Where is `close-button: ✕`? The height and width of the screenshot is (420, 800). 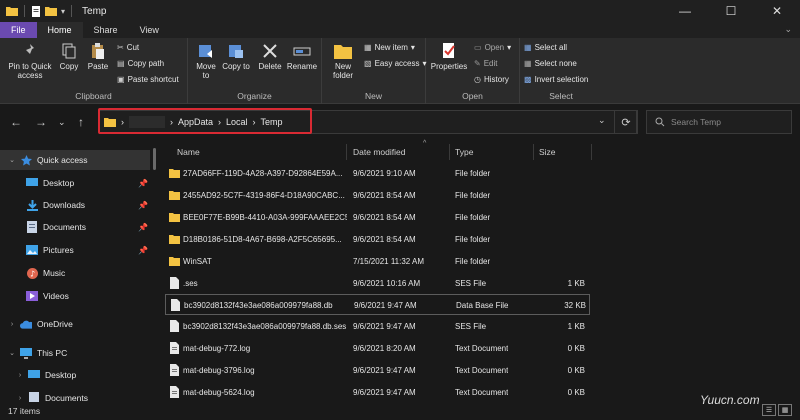 close-button: ✕ is located at coordinates (777, 11).